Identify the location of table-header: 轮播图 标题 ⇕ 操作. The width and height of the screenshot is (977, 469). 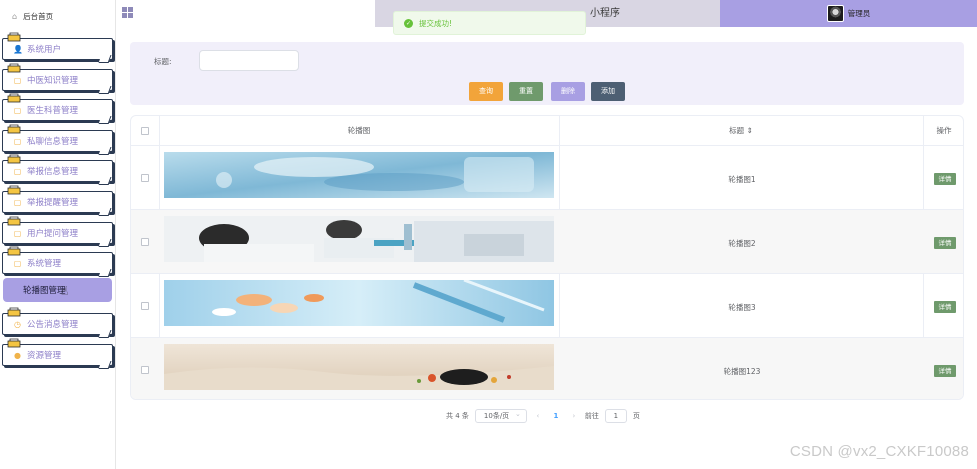
(547, 131).